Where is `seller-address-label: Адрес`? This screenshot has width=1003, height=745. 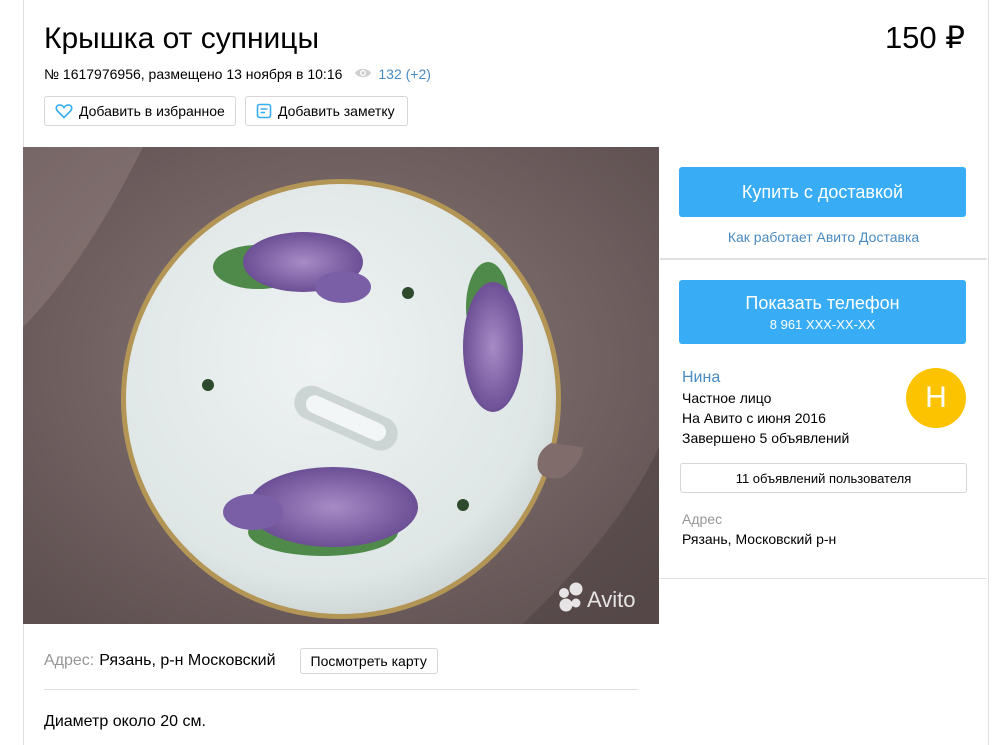 seller-address-label: Адрес is located at coordinates (702, 519).